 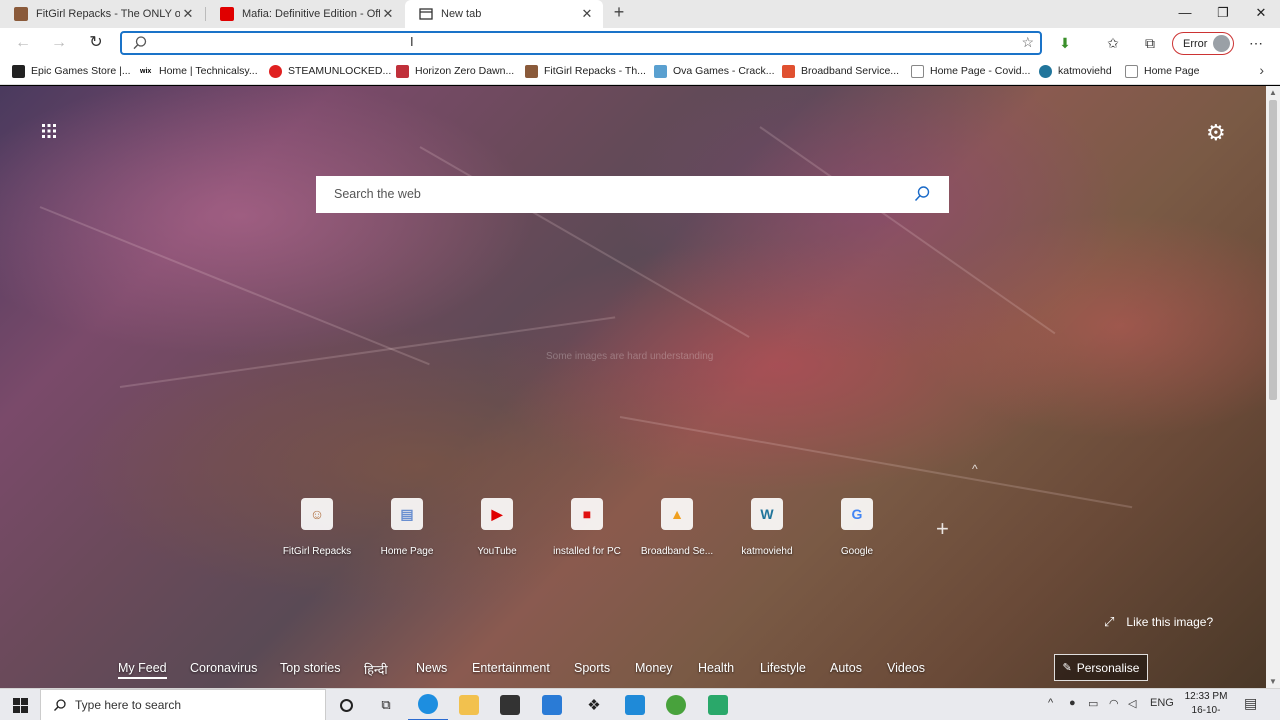 I want to click on feed-tab-coronavirus: Coronavirus, so click(x=223, y=668).